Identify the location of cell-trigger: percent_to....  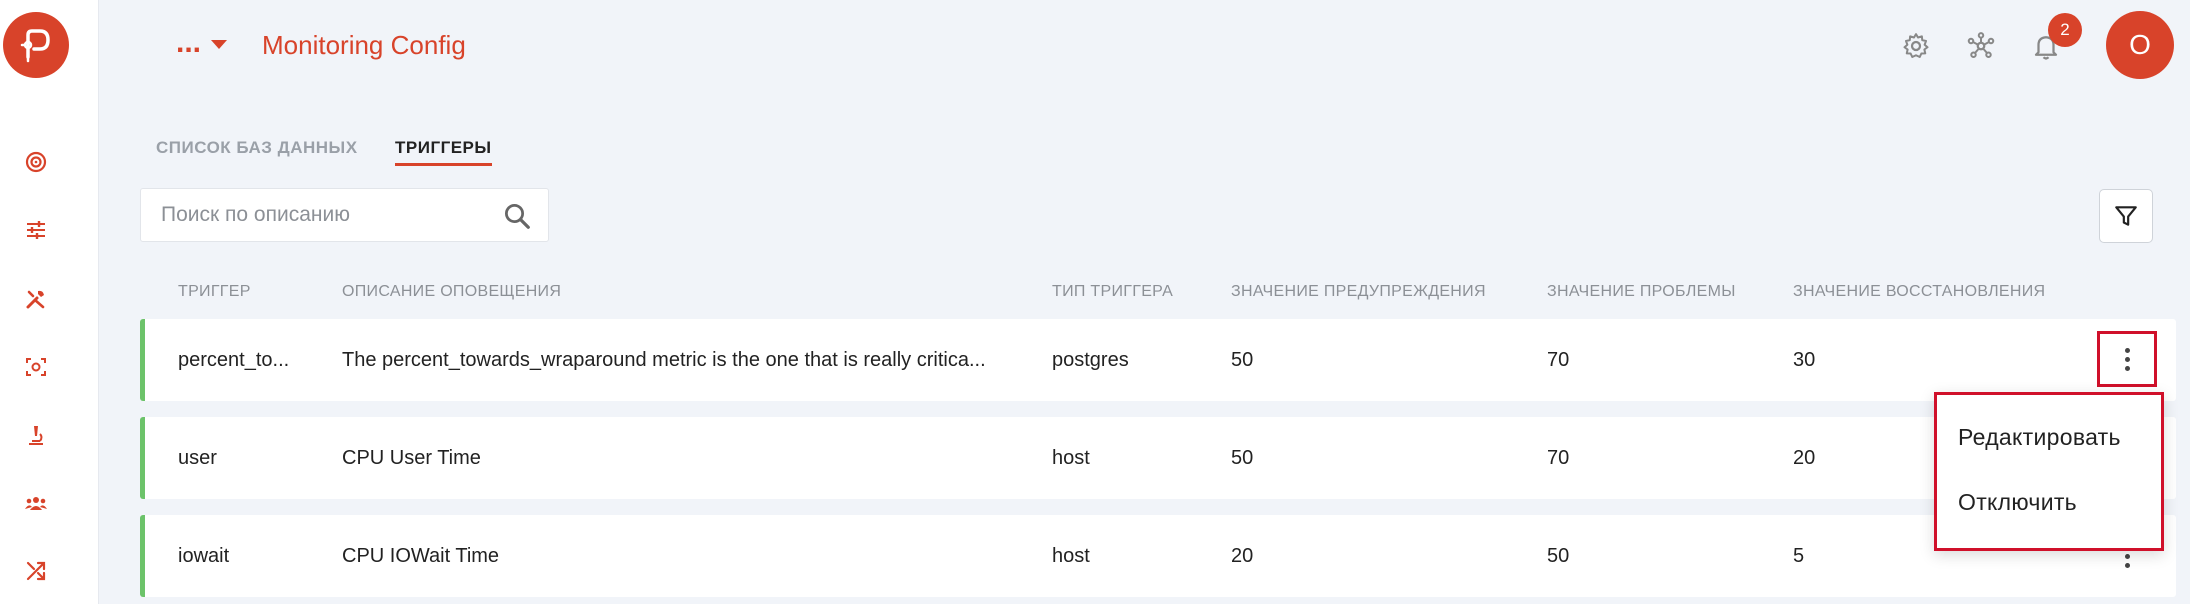
(234, 360).